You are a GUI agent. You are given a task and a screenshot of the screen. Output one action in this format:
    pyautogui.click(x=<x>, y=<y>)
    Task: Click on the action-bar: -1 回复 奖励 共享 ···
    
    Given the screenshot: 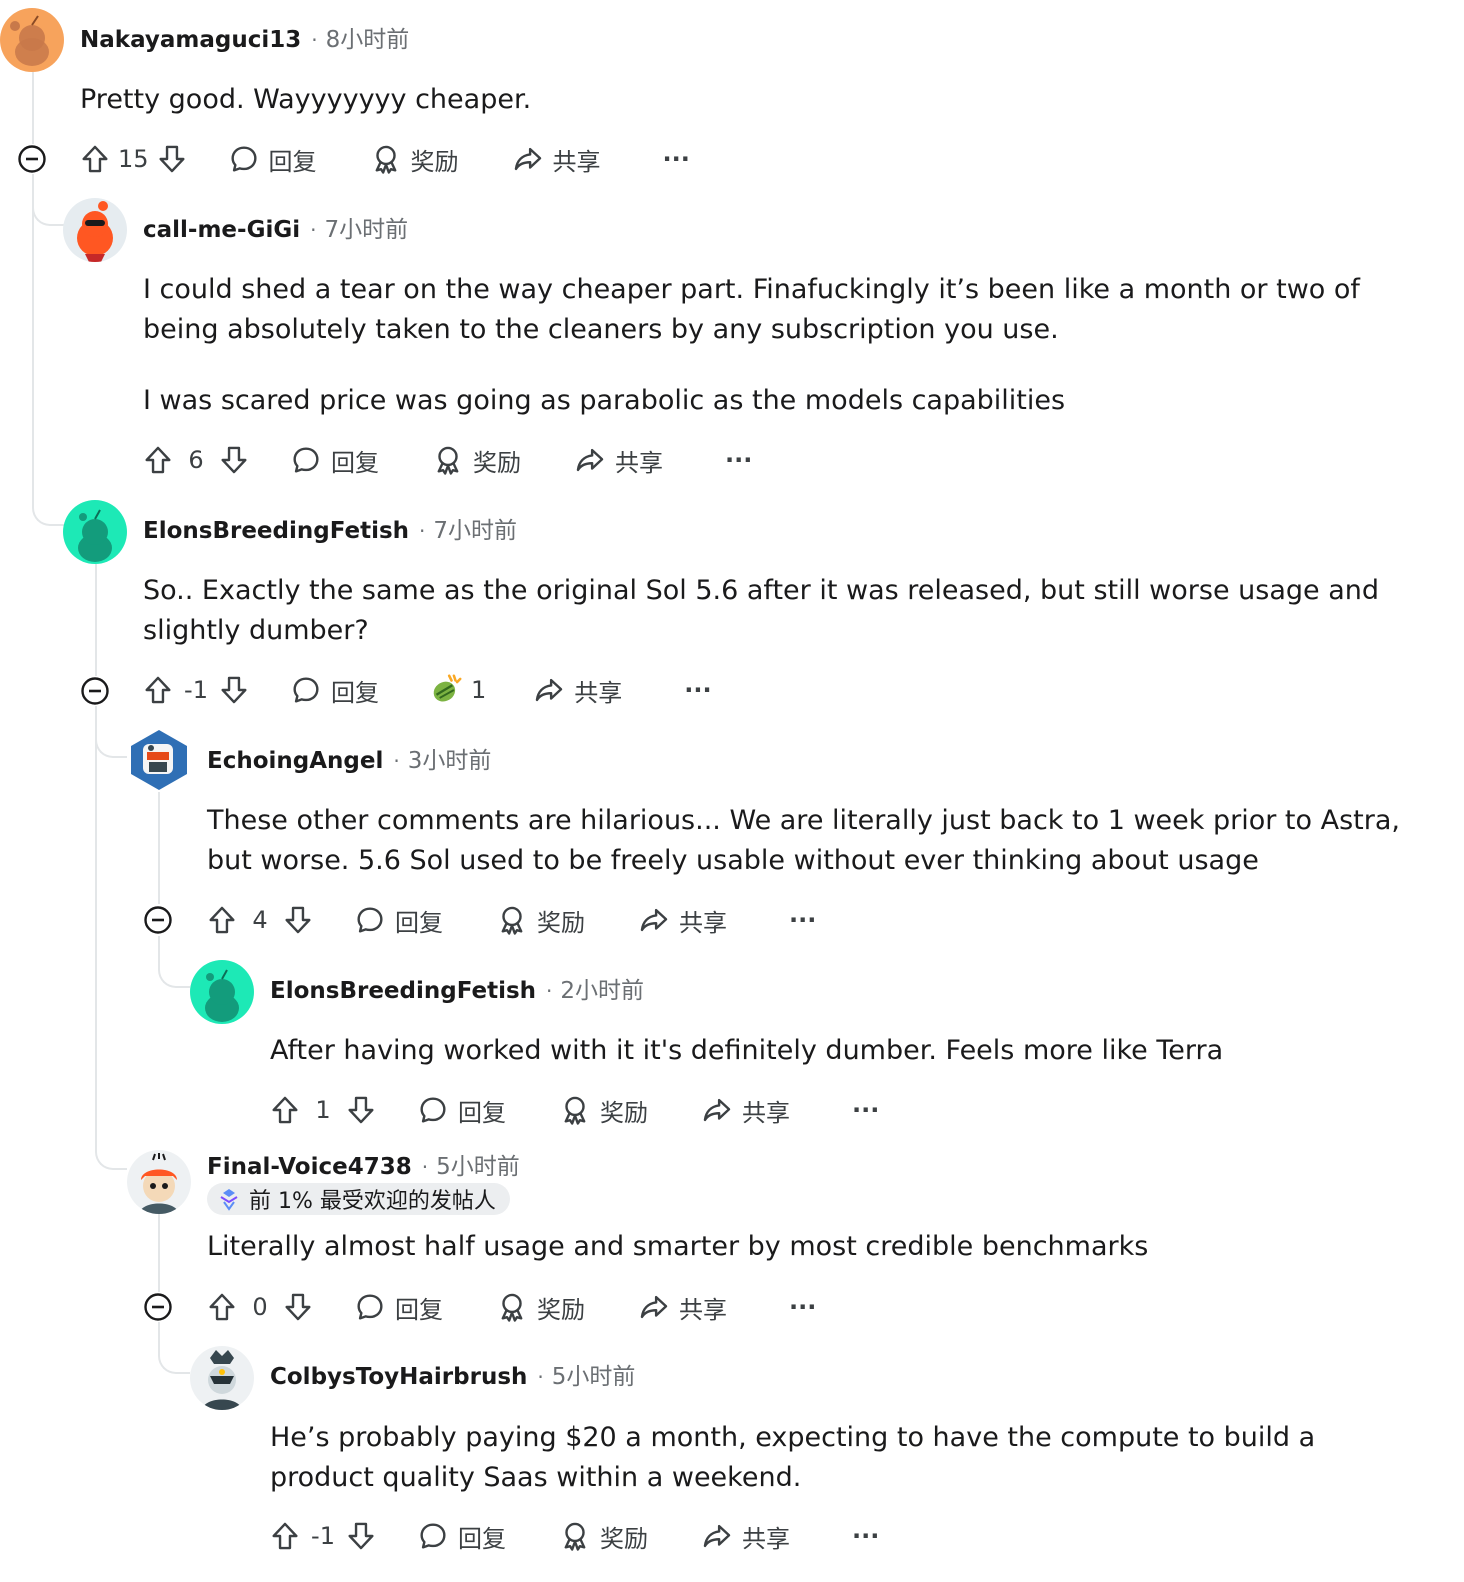 What is the action you would take?
    pyautogui.click(x=573, y=1536)
    